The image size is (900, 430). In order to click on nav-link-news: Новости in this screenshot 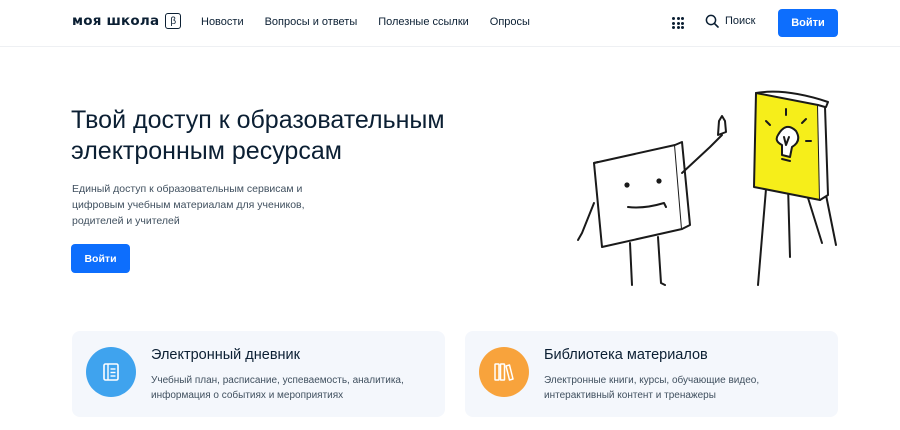, I will do `click(222, 22)`.